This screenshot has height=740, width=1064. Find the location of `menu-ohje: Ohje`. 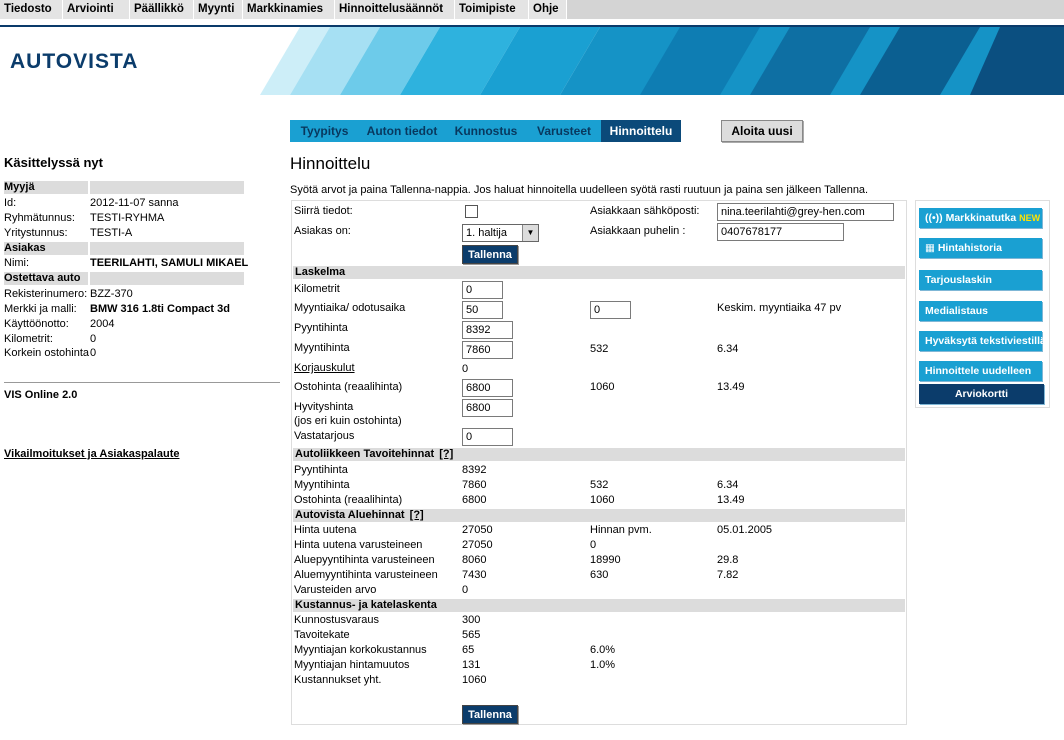

menu-ohje: Ohje is located at coordinates (548, 9).